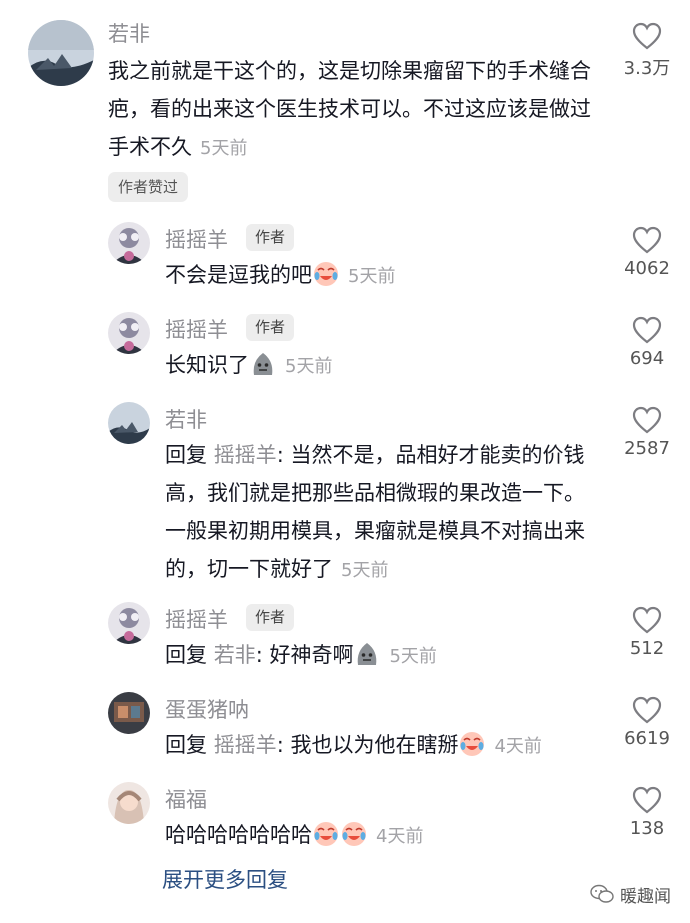  What do you see at coordinates (186, 799) in the screenshot?
I see `username: 福福` at bounding box center [186, 799].